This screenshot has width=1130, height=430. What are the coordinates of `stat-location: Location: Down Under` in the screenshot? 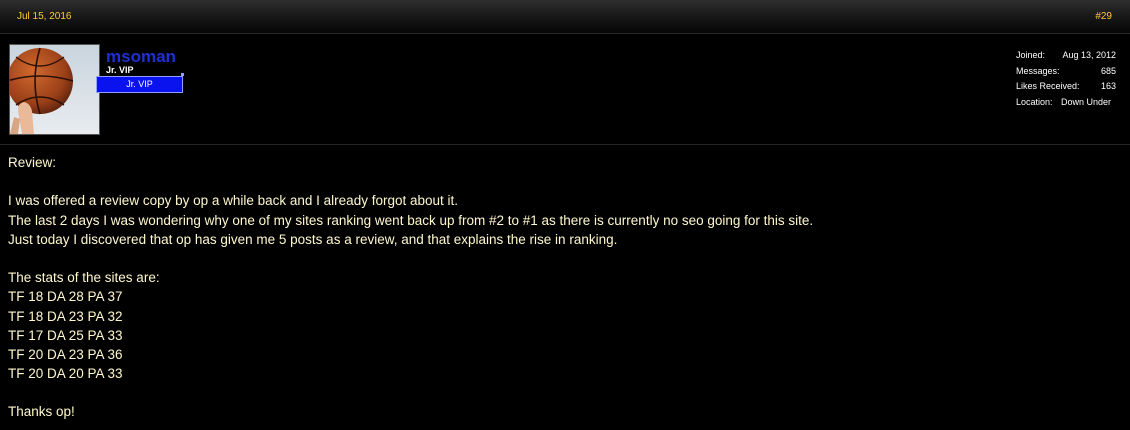 It's located at (1066, 105).